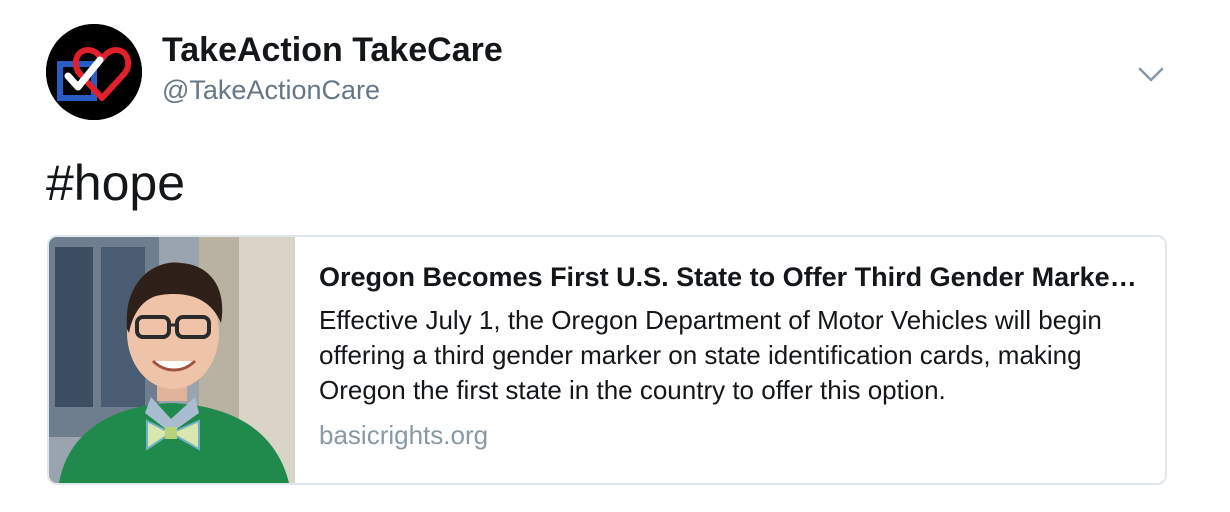  I want to click on user-info: TakeAction TakeCare @TakeActionCare, so click(332, 68).